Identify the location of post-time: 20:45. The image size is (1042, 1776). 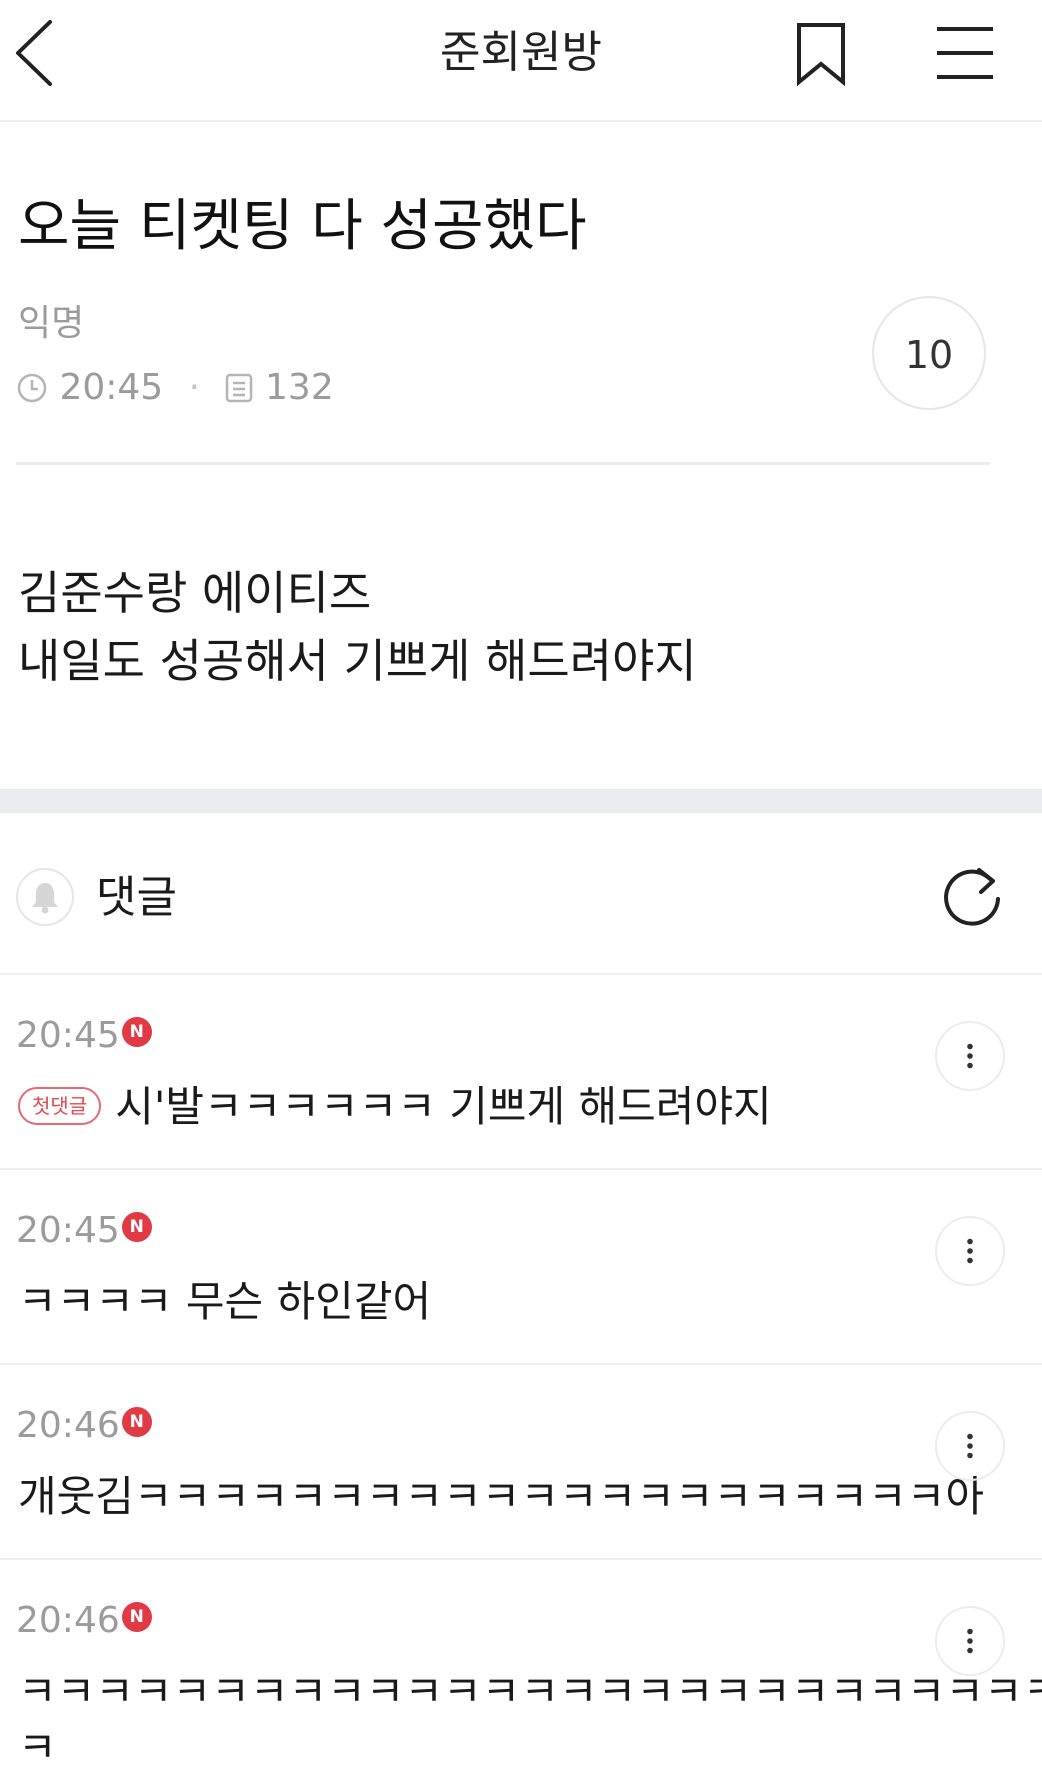
(111, 387).